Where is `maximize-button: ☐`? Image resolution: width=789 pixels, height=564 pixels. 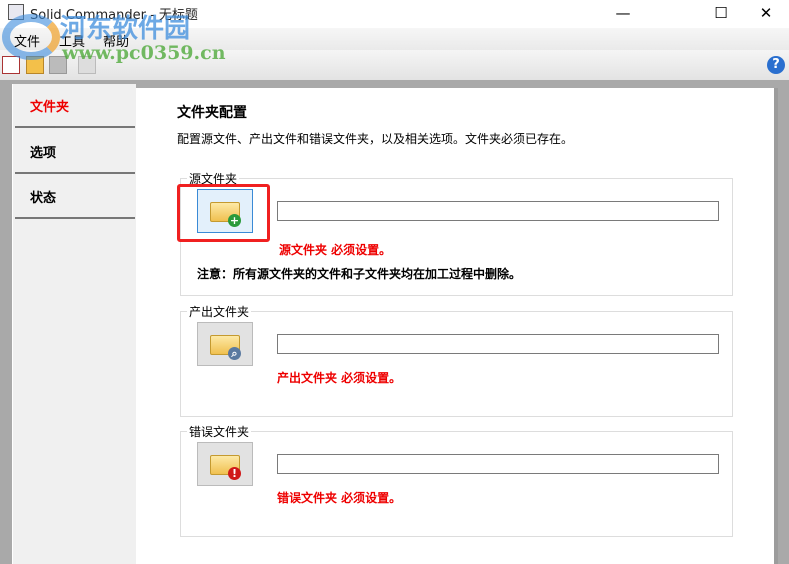
maximize-button: ☐ is located at coordinates (721, 14).